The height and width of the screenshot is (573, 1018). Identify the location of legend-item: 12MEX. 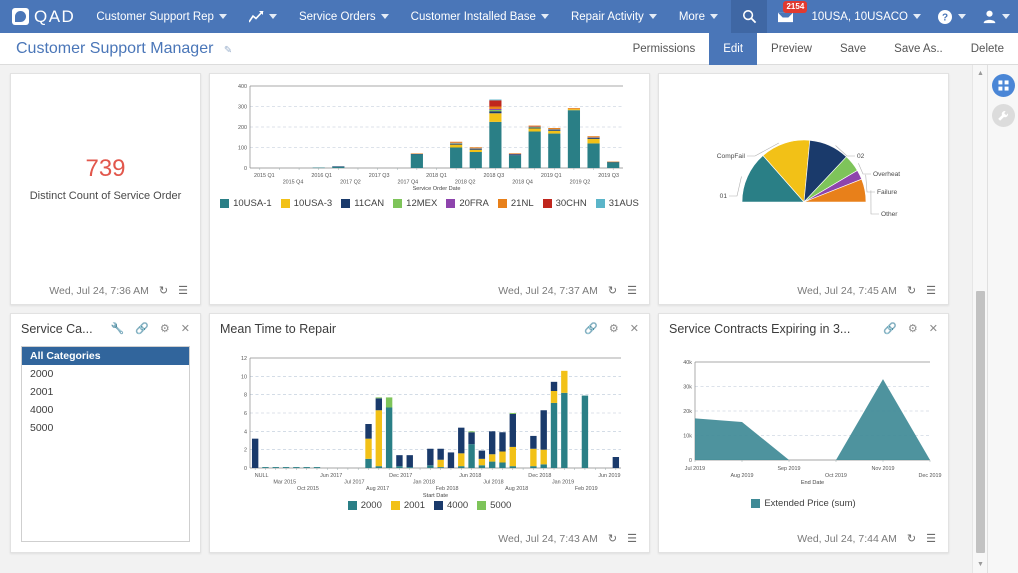
(415, 203).